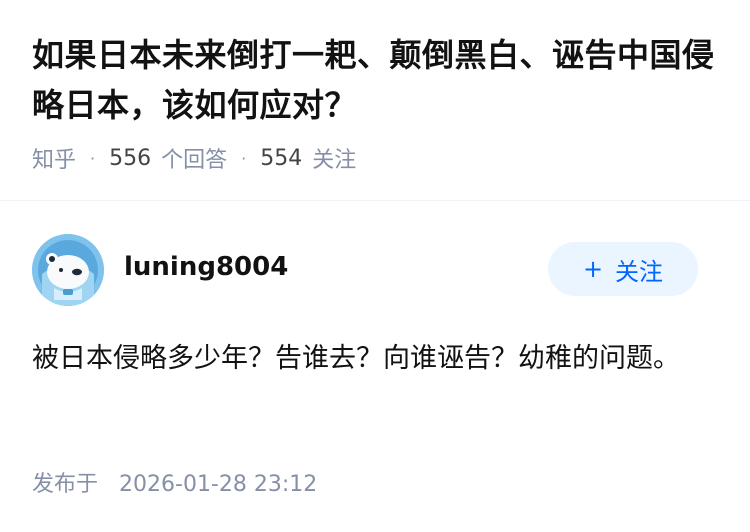 The height and width of the screenshot is (532, 750). Describe the element at coordinates (194, 158) in the screenshot. I see `answer-count-label: 个回答` at that location.